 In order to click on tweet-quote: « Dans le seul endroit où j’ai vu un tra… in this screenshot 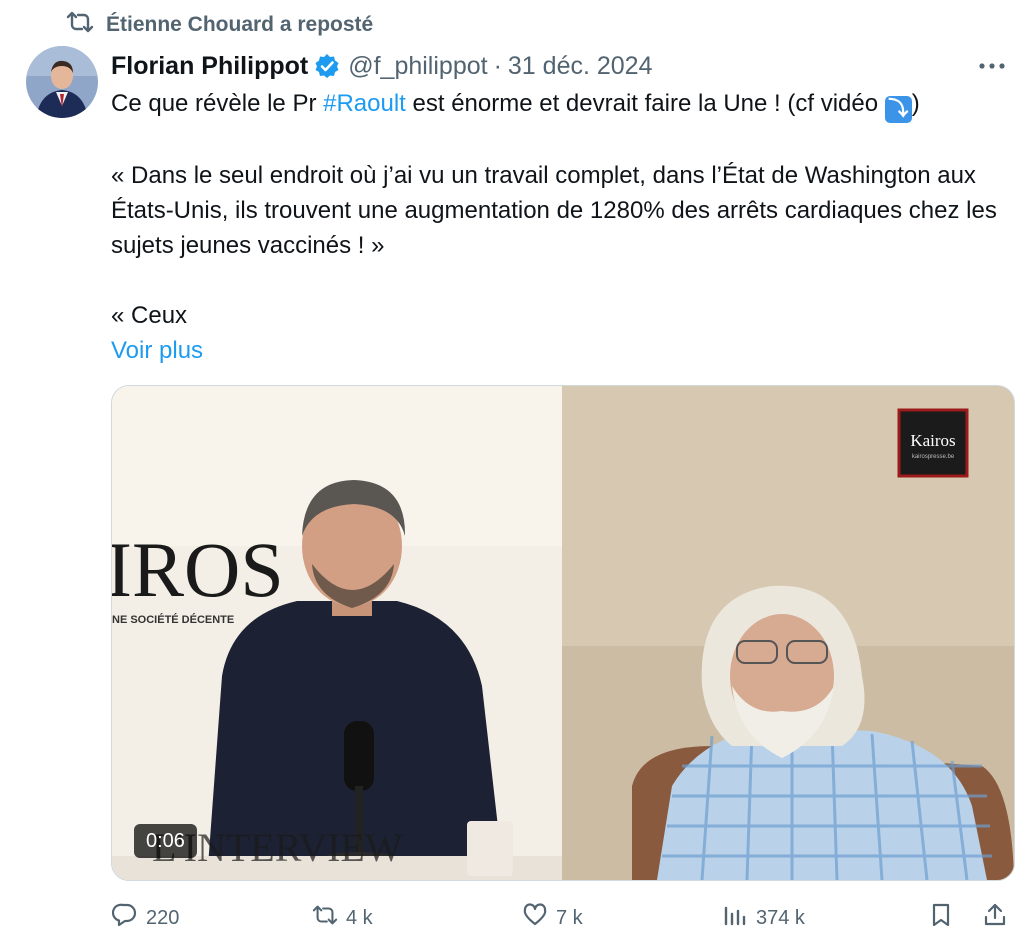, I will do `click(554, 210)`.